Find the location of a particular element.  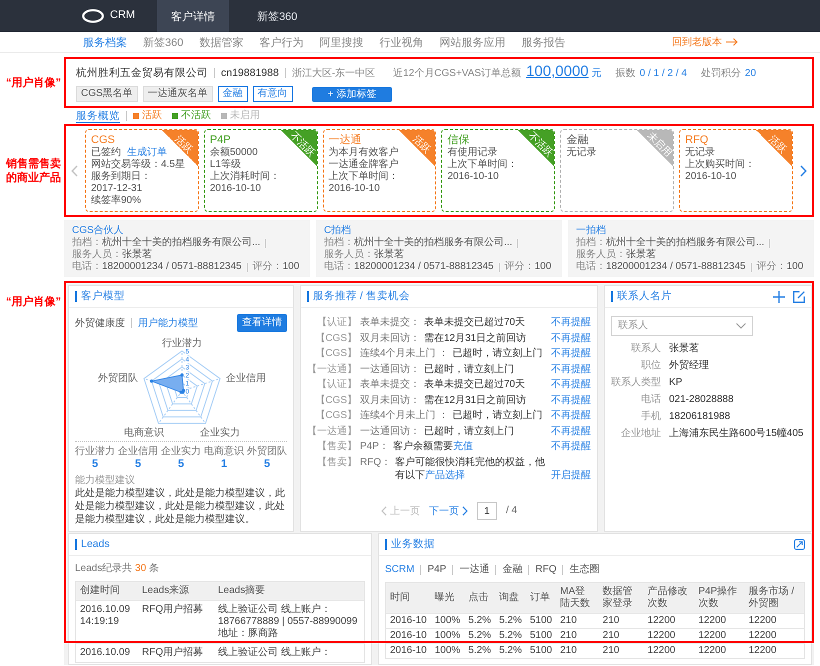

nav-link: 服务报告 is located at coordinates (543, 42).